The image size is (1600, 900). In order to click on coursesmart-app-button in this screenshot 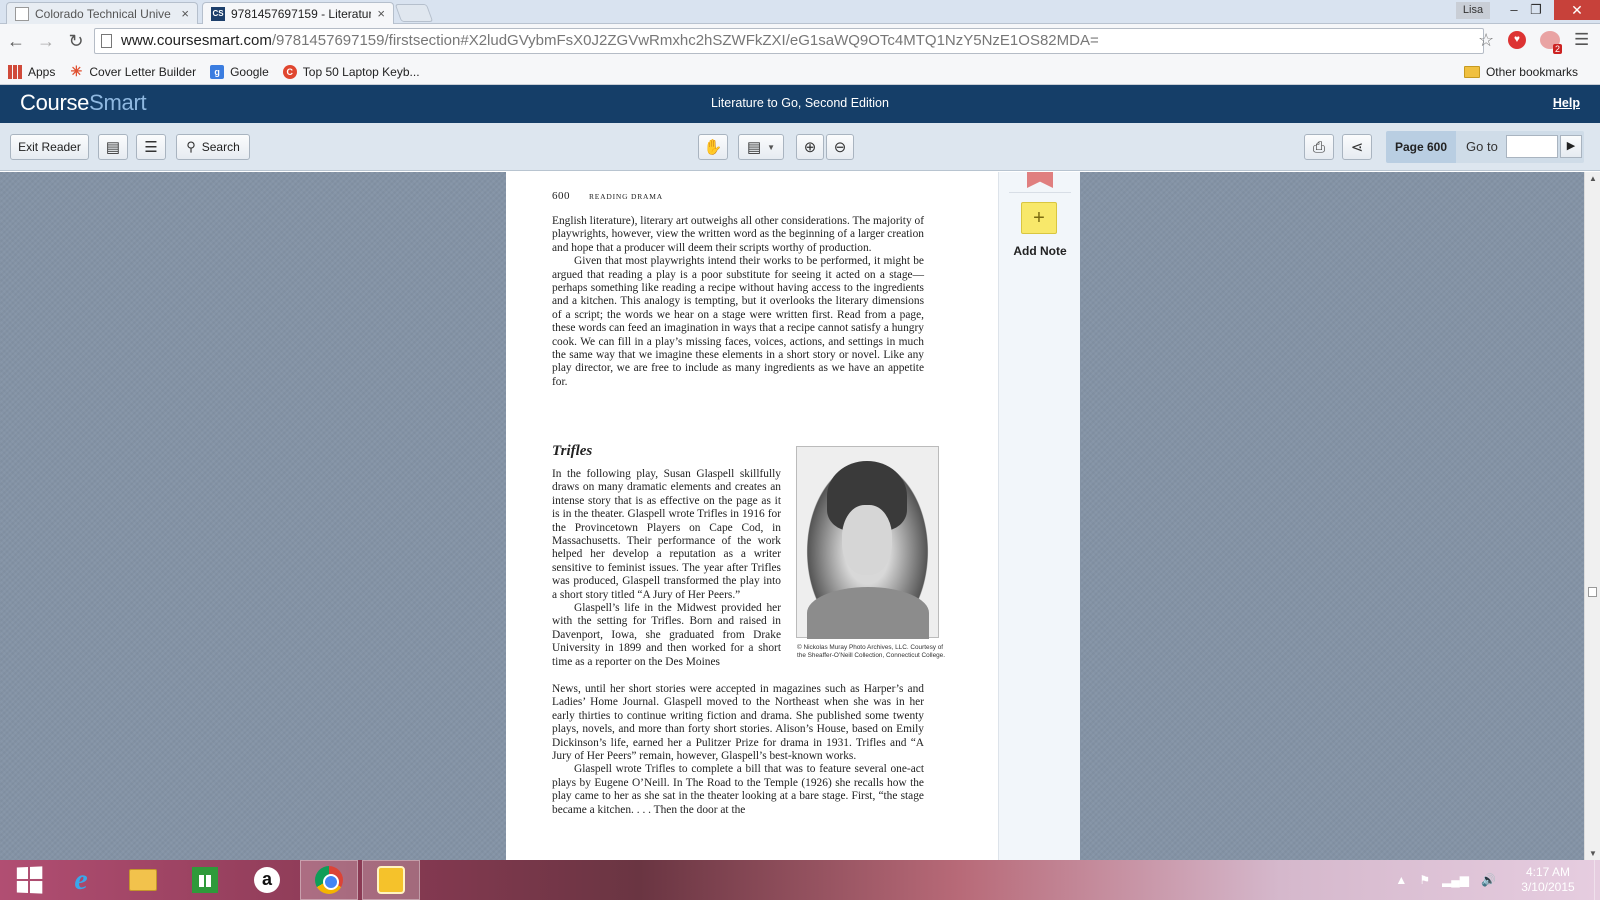, I will do `click(391, 880)`.